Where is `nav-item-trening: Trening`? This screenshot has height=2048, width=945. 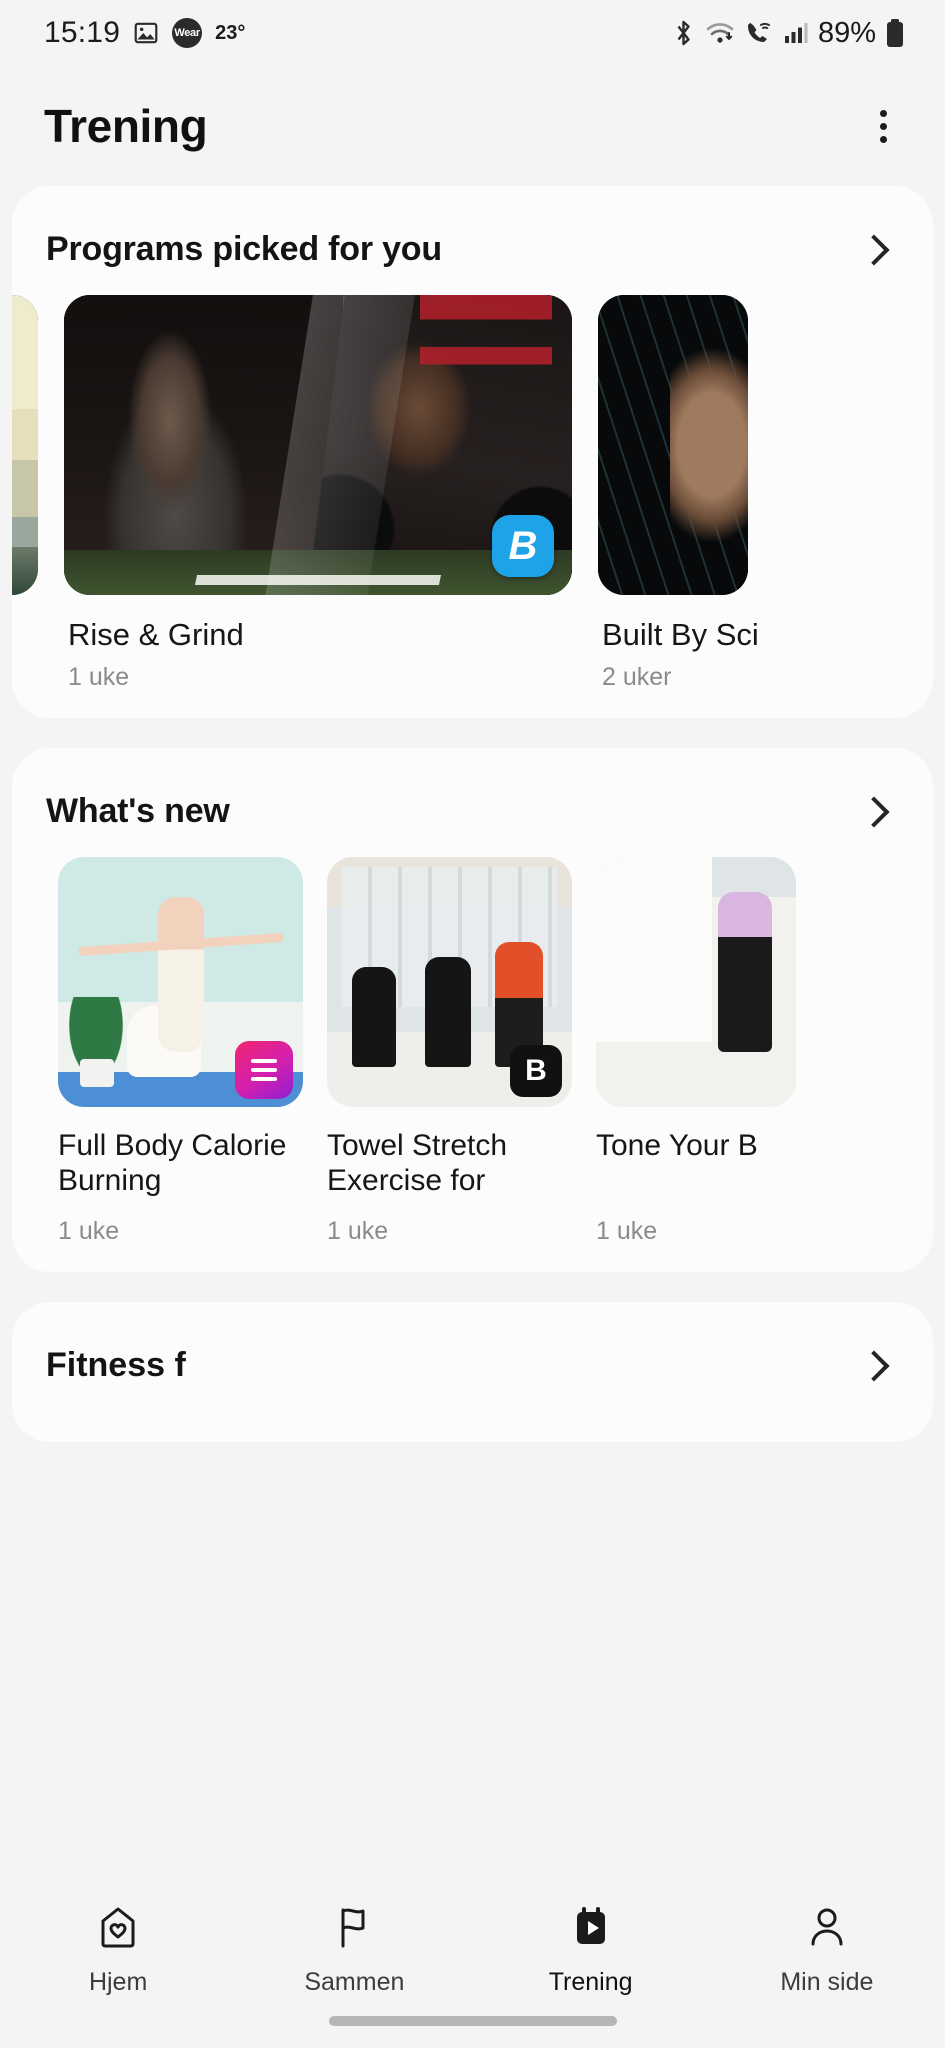
nav-item-trening: Trening is located at coordinates (591, 1949).